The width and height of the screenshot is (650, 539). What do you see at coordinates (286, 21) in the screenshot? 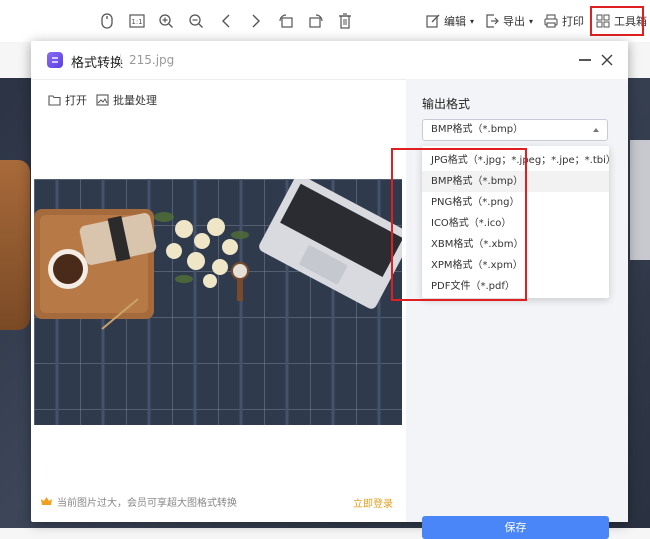
I see `rotate-left-icon` at bounding box center [286, 21].